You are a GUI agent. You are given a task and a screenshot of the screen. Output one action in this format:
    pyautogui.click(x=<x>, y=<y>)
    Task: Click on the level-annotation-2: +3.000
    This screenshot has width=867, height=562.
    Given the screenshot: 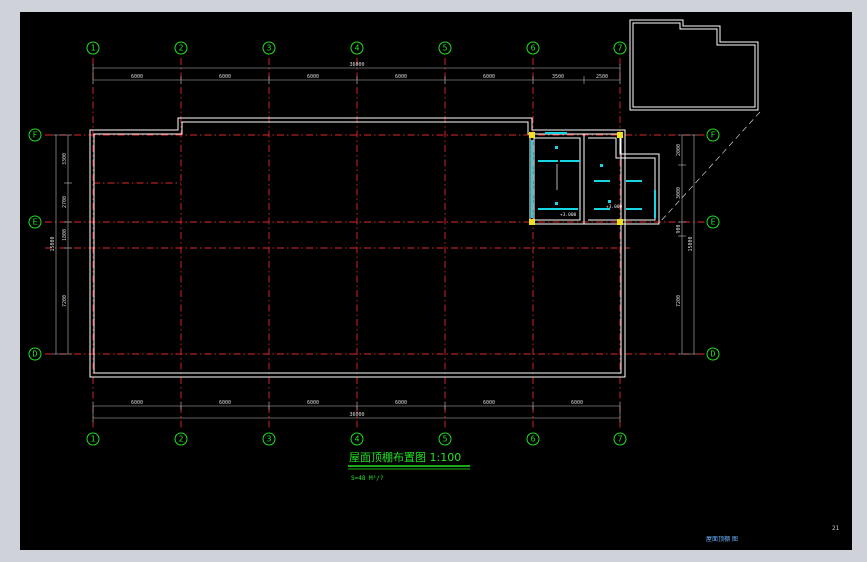 What is the action you would take?
    pyautogui.click(x=614, y=207)
    